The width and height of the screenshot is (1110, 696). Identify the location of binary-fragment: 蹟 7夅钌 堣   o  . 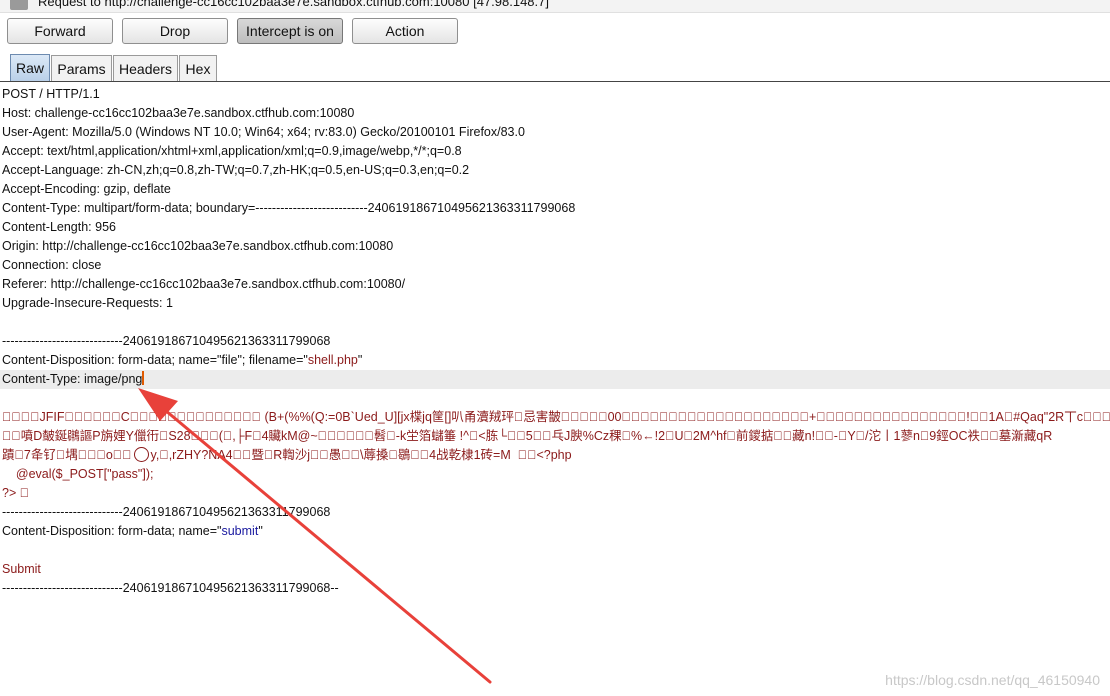
(67, 455).